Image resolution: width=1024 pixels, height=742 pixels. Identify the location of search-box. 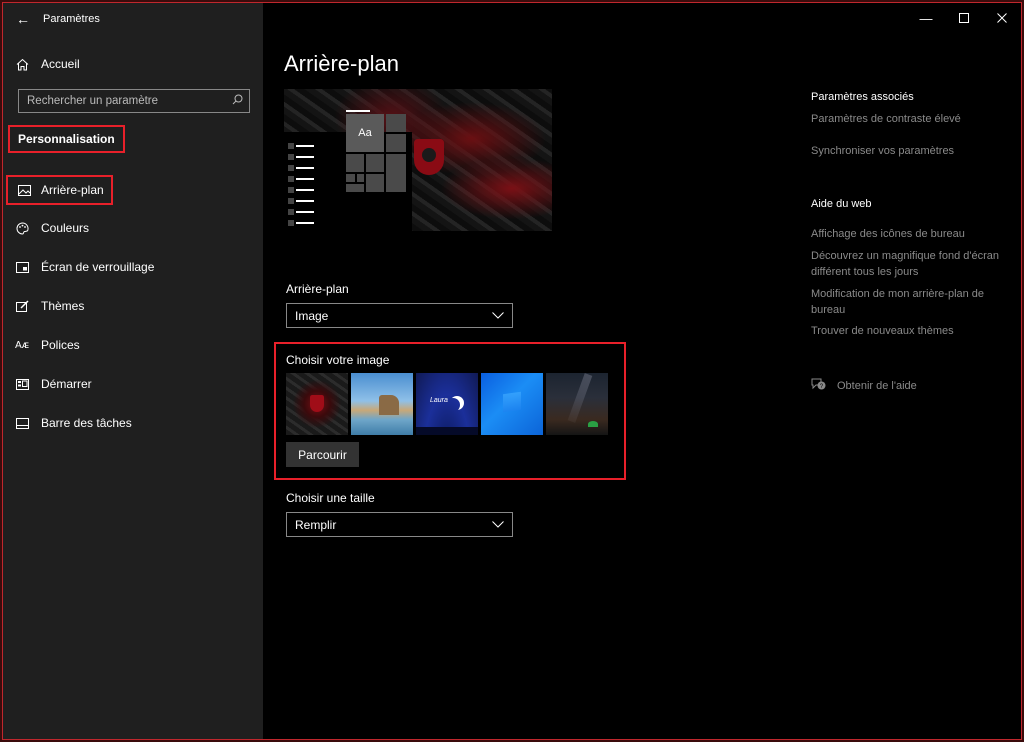
(134, 101).